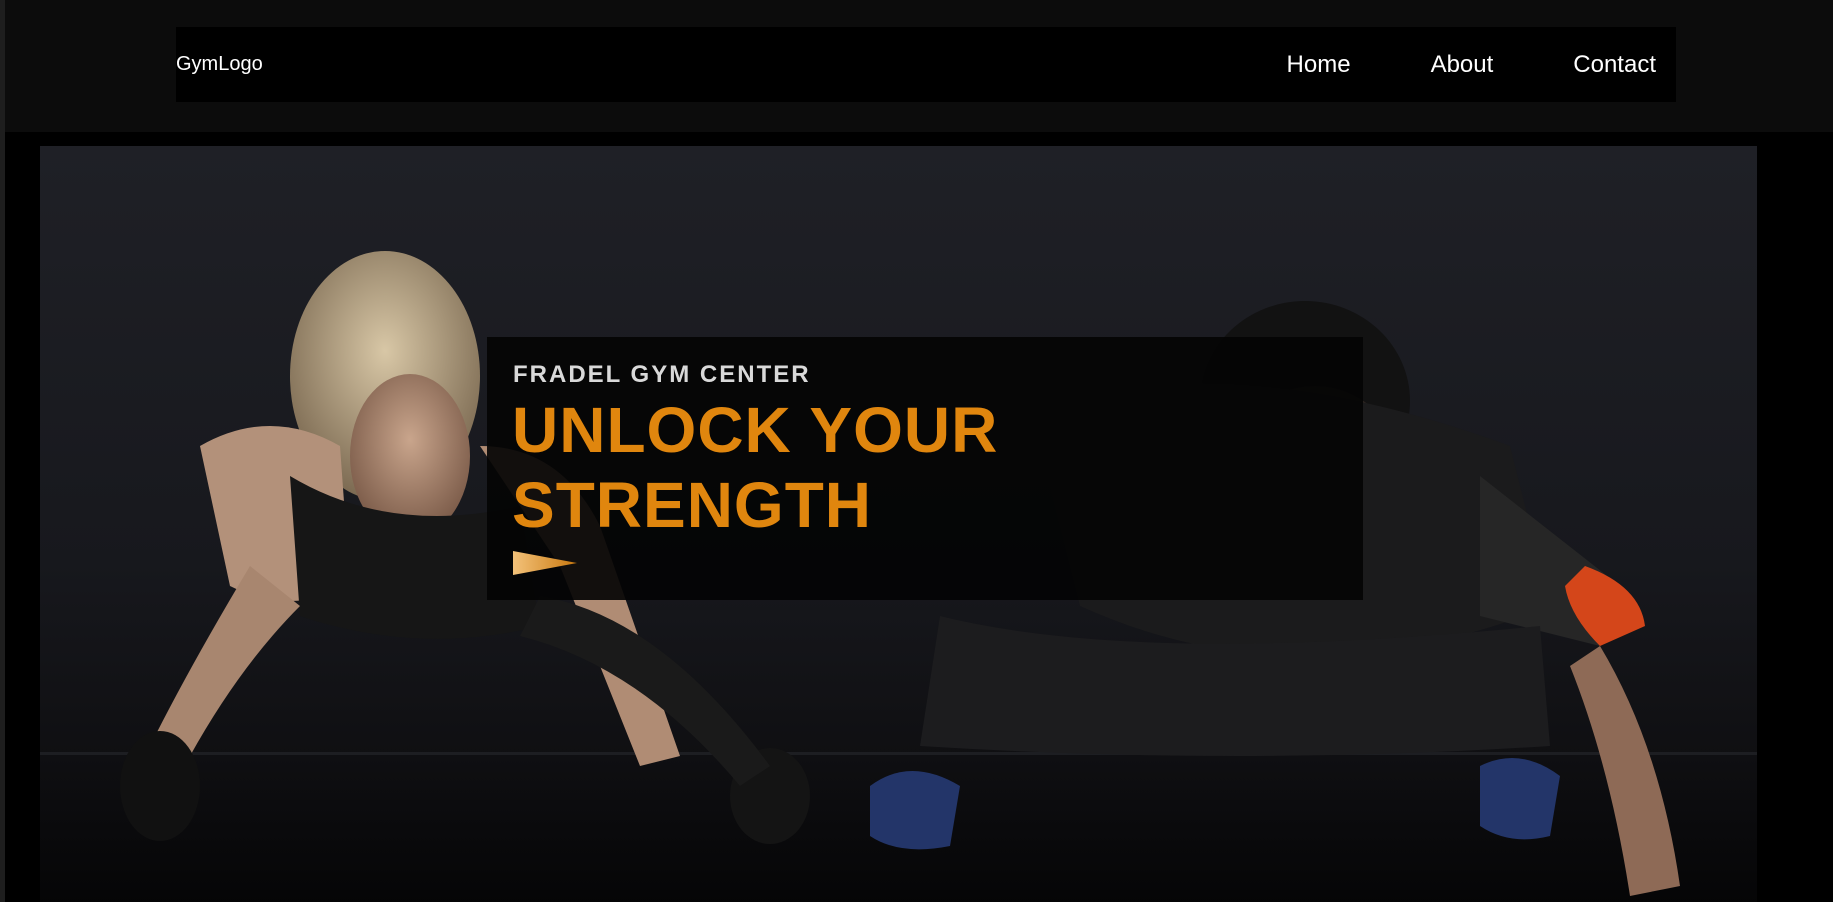 The height and width of the screenshot is (902, 1833). What do you see at coordinates (926, 64) in the screenshot?
I see `navbar: GymLogo Home About Contact` at bounding box center [926, 64].